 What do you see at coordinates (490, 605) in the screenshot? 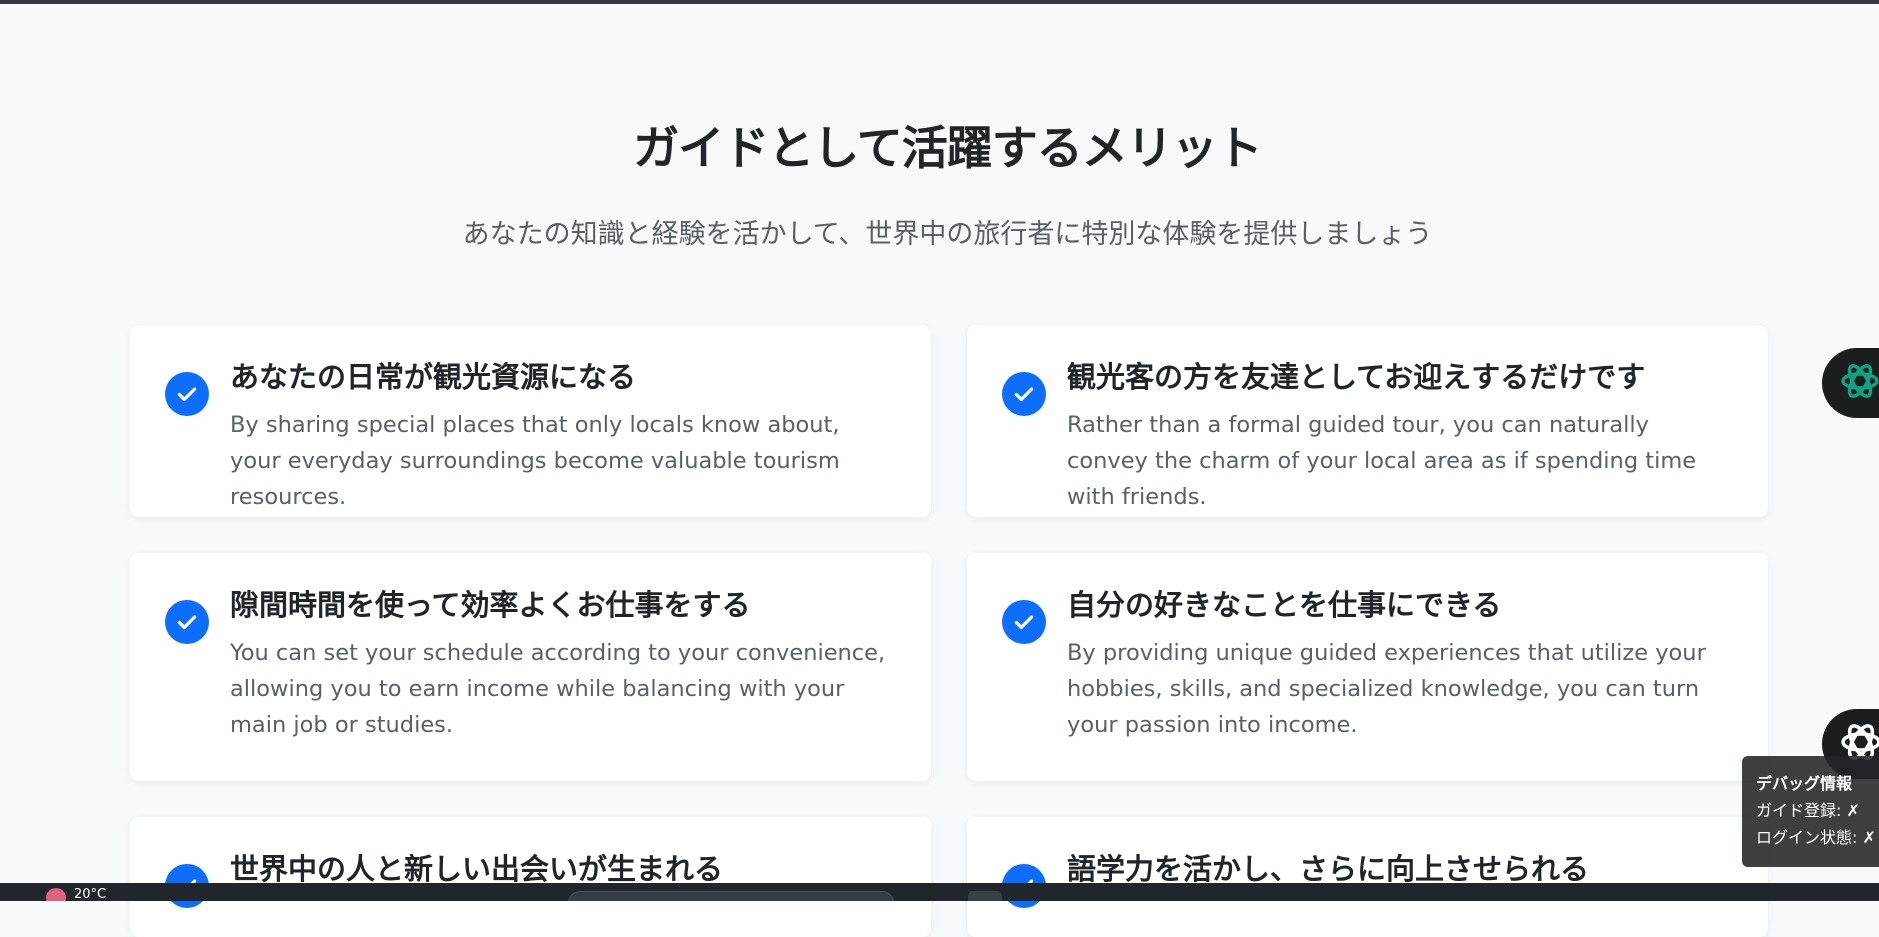
I see `benefit-title: 隙間時間を使って効率よくお仕事をする` at bounding box center [490, 605].